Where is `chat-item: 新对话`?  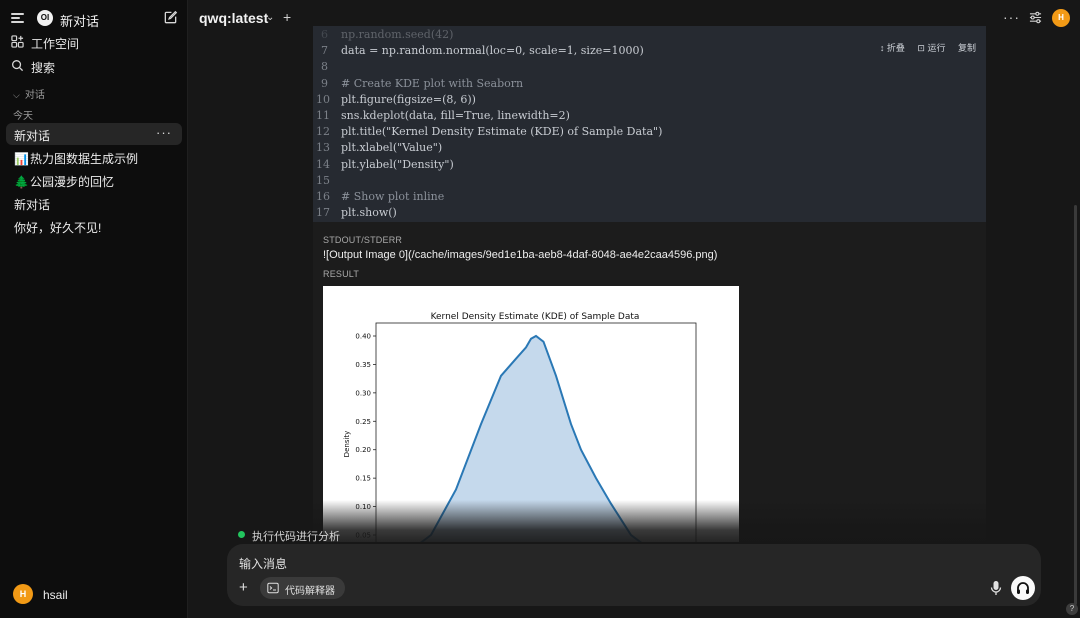 chat-item: 新对话 is located at coordinates (94, 203).